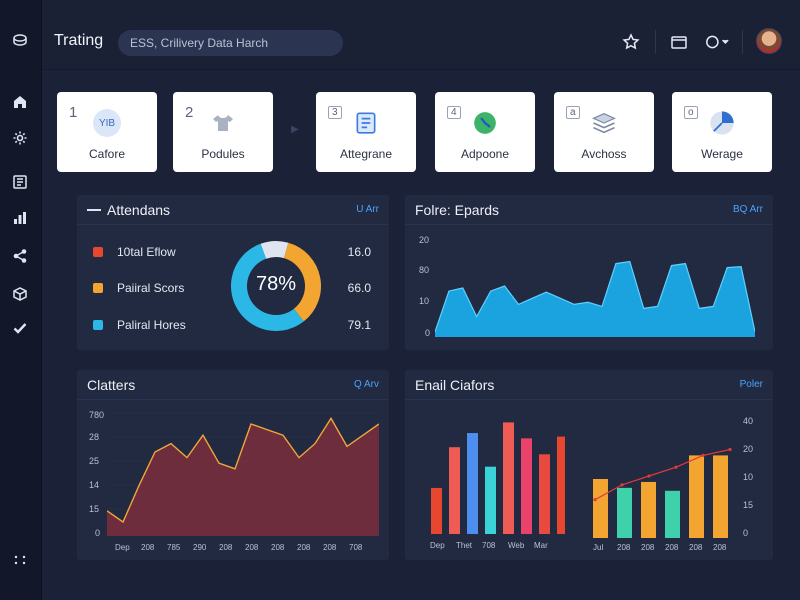 The width and height of the screenshot is (800, 600). I want to click on avatar, so click(769, 41).